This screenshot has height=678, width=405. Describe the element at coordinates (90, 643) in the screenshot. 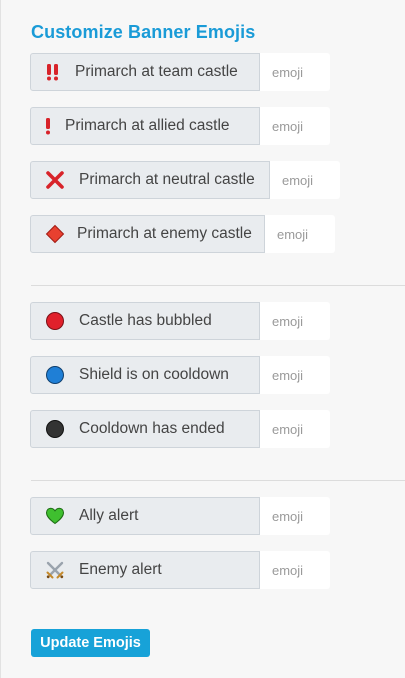

I see `update-emojis-button: Update Emojis` at that location.